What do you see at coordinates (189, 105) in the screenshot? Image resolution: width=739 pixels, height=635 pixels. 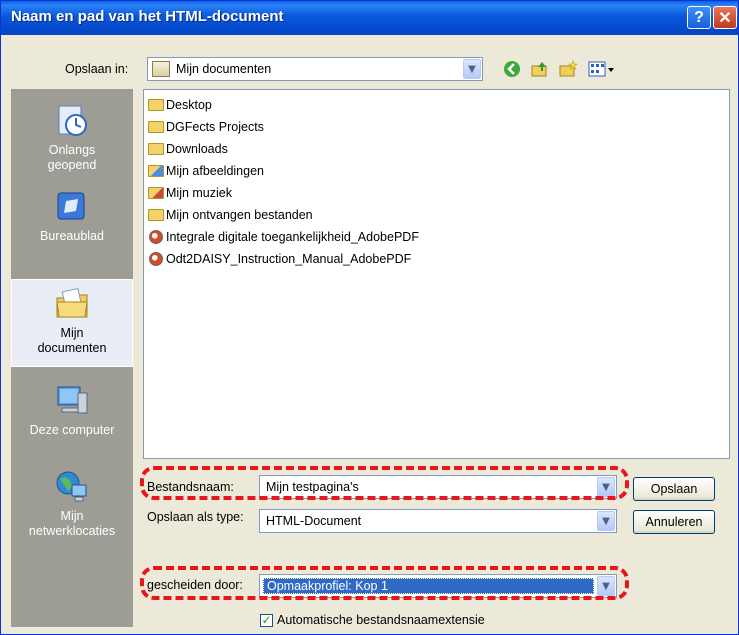 I see `file-name: Desktop` at bounding box center [189, 105].